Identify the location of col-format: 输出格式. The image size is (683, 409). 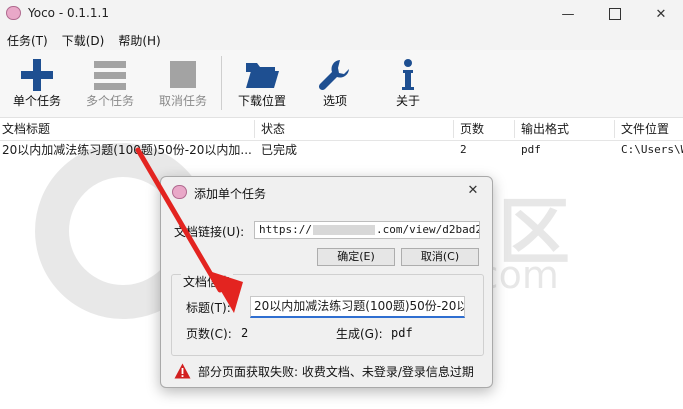
(566, 129).